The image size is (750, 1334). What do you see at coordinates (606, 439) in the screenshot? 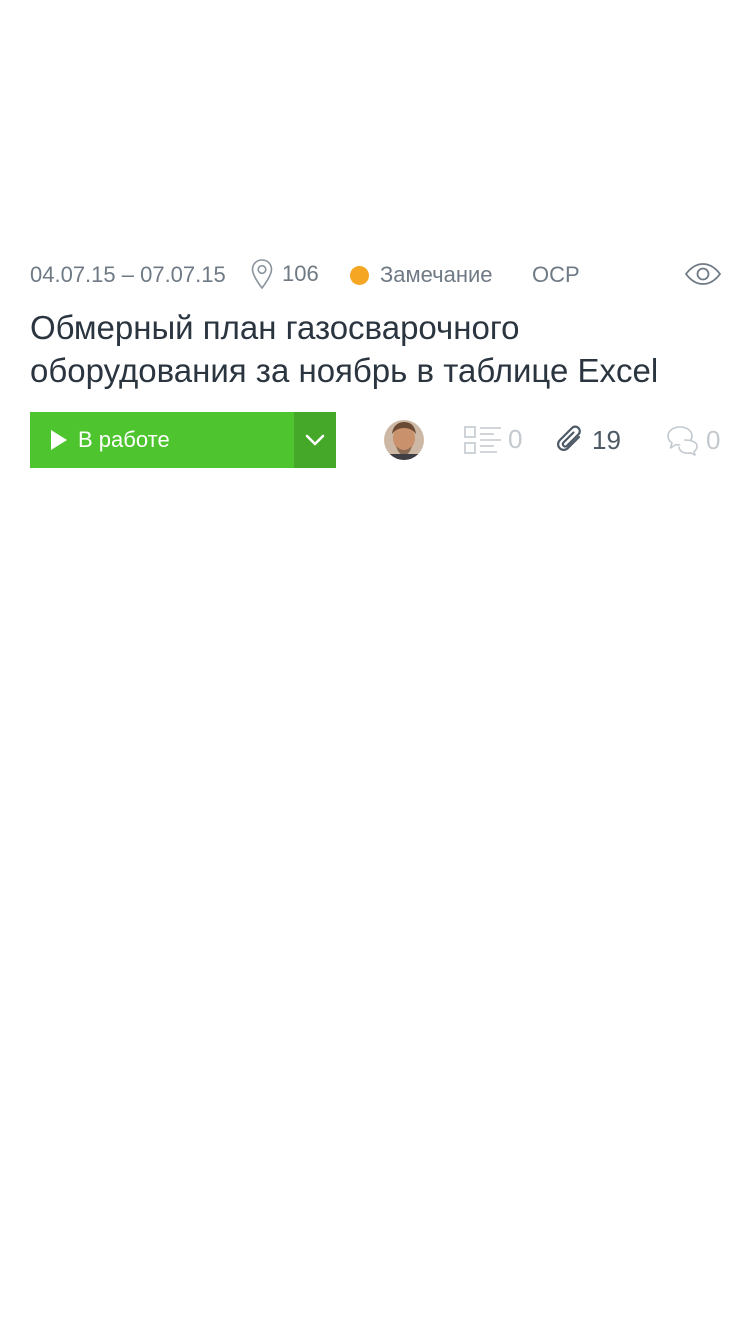
I see `attachments-count: 19` at bounding box center [606, 439].